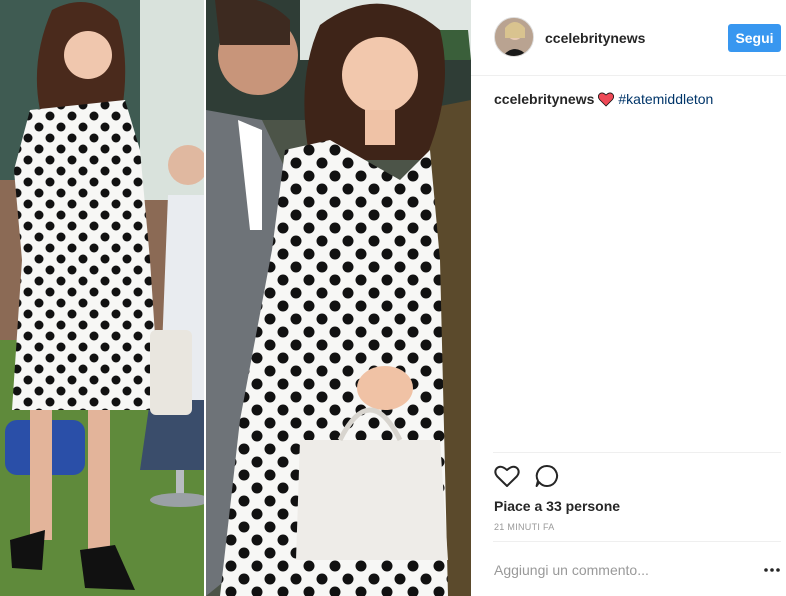 The width and height of the screenshot is (786, 596). I want to click on heart-emoji, so click(606, 101).